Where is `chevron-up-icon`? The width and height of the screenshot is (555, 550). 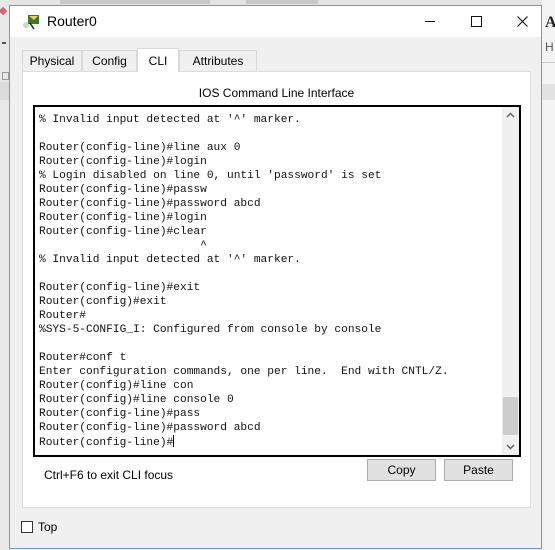 chevron-up-icon is located at coordinates (510, 115).